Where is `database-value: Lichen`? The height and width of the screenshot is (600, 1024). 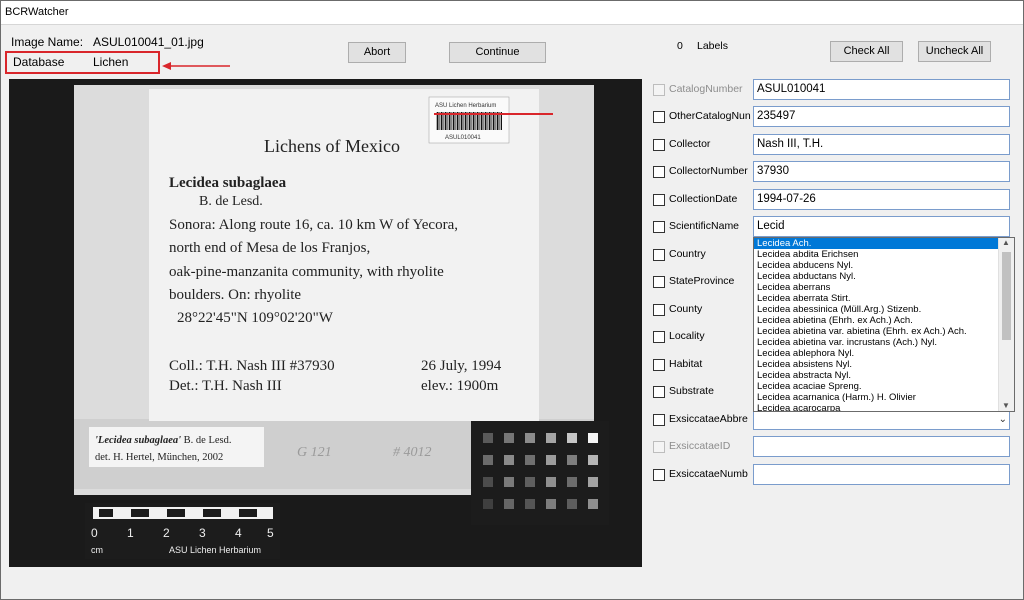 database-value: Lichen is located at coordinates (111, 62).